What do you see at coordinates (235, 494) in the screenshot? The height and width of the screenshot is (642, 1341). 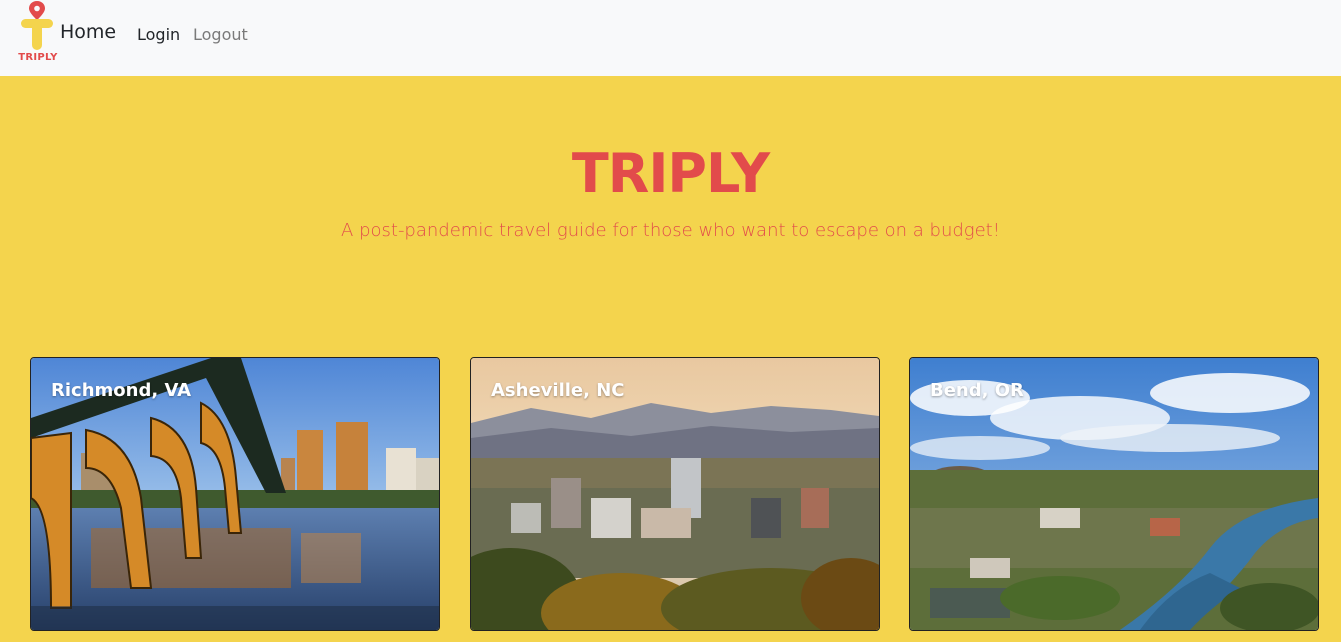 I see `destination-card-richmond: Richmond, VA` at bounding box center [235, 494].